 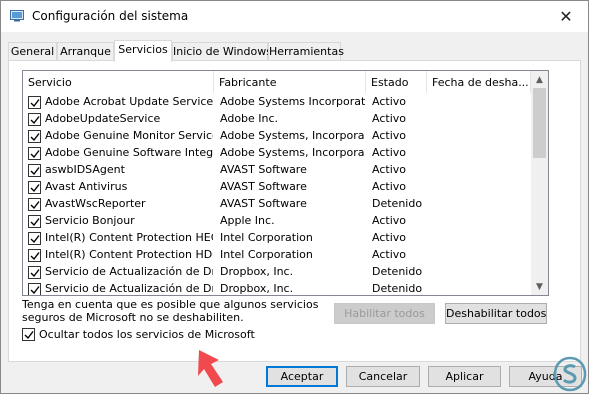 I want to click on vertical-scrollbar: ▲ ▼, so click(x=539, y=183).